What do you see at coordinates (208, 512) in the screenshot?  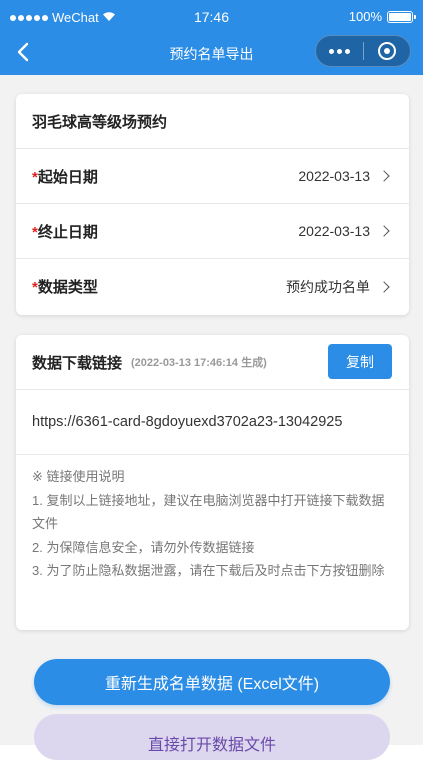 I see `usage-note-1: 1. 复制以上链接地址，建议在电脑浏览器中打开链接下载数据文件` at bounding box center [208, 512].